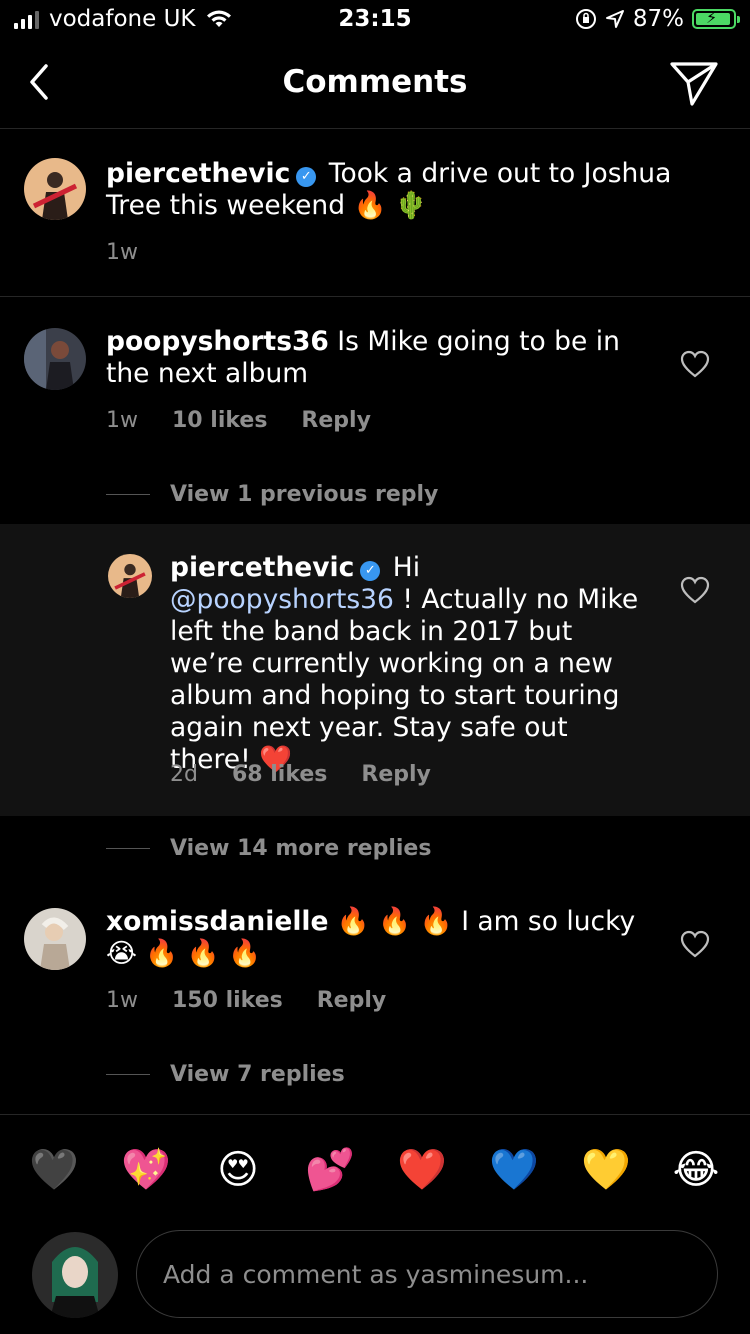  I want to click on comment-emojis-2: 😭 🔥 🔥 🔥, so click(184, 953).